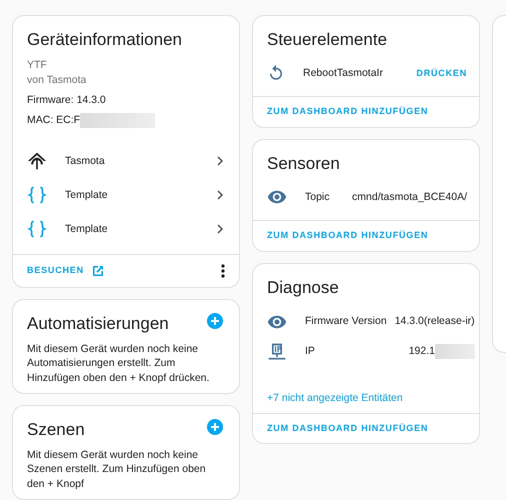 This screenshot has height=500, width=506. Describe the element at coordinates (37, 65) in the screenshot. I see `model-text: YTF` at that location.